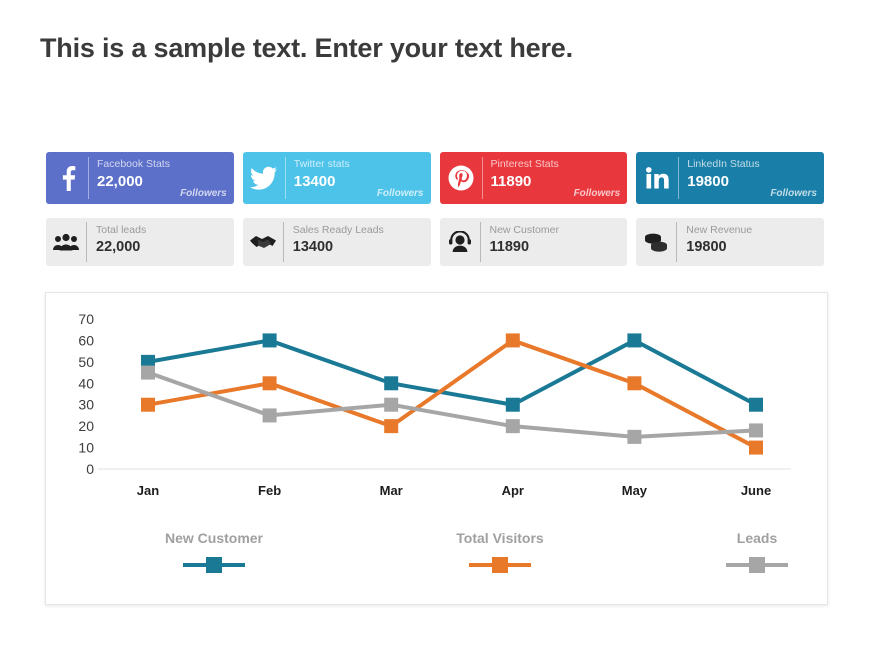 This screenshot has height=653, width=870. I want to click on people-group-icon, so click(66, 242).